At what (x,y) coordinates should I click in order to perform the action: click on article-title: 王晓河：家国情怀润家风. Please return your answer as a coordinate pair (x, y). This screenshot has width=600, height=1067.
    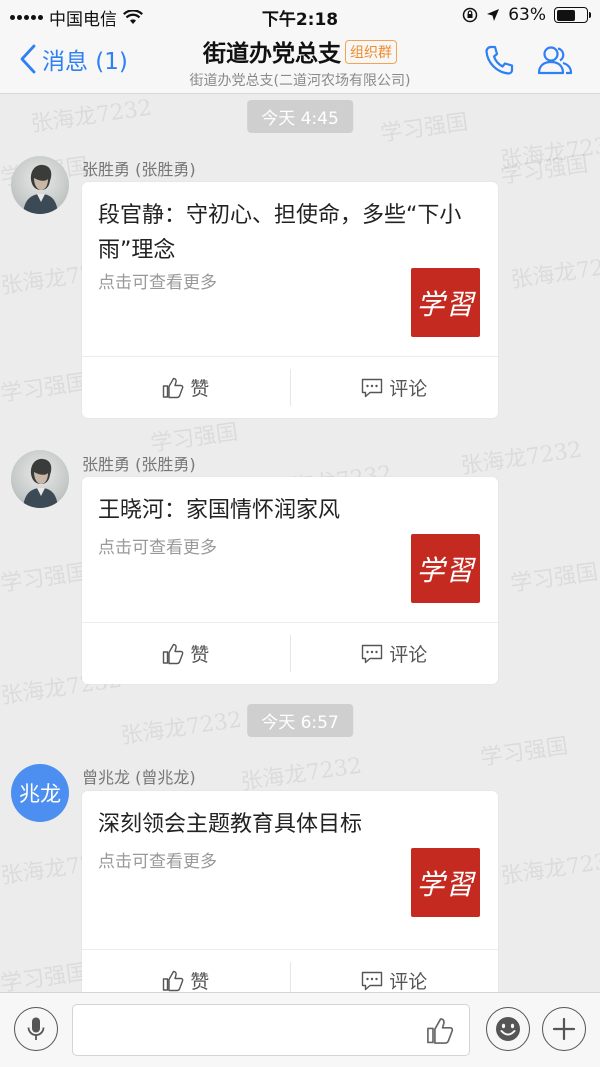
    Looking at the image, I should click on (219, 510).